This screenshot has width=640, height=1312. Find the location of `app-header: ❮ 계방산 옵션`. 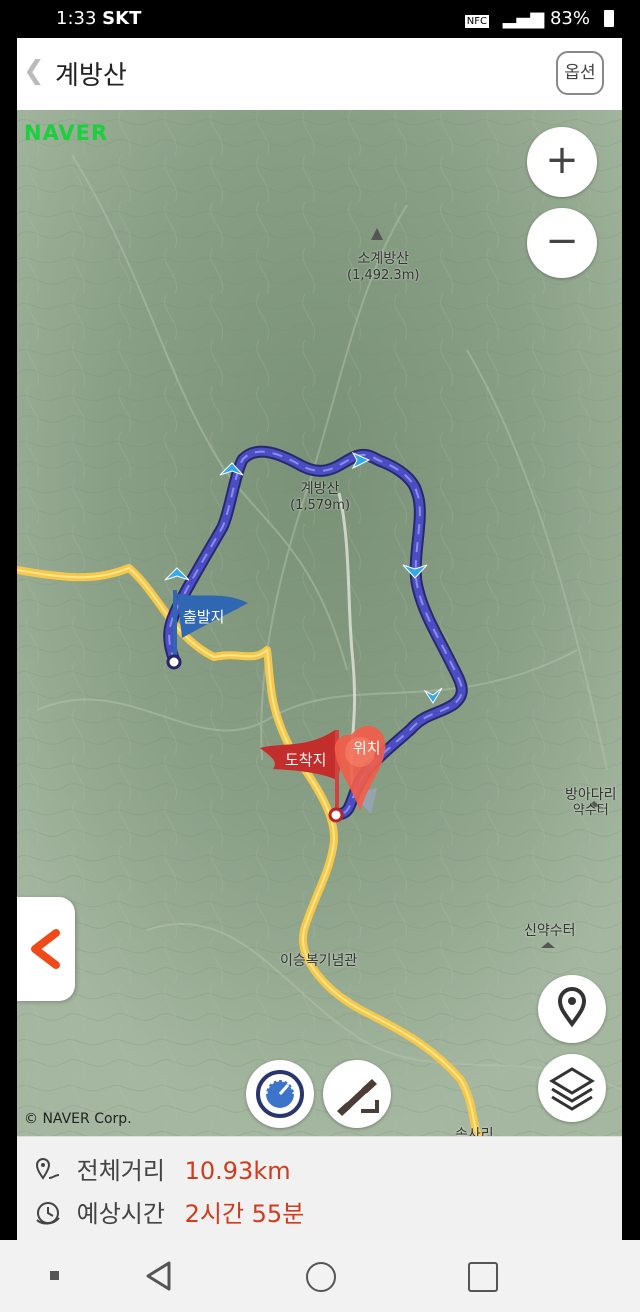

app-header: ❮ 계방산 옵션 is located at coordinates (319, 73).